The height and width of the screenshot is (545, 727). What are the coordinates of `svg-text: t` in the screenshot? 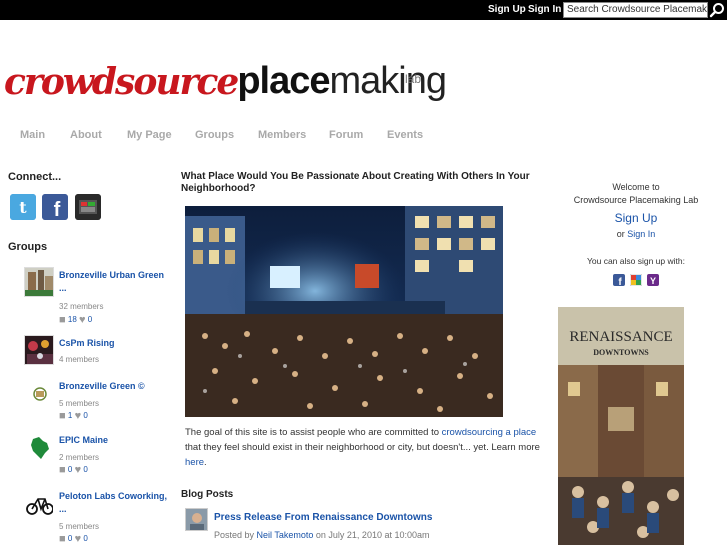 It's located at (23, 207).